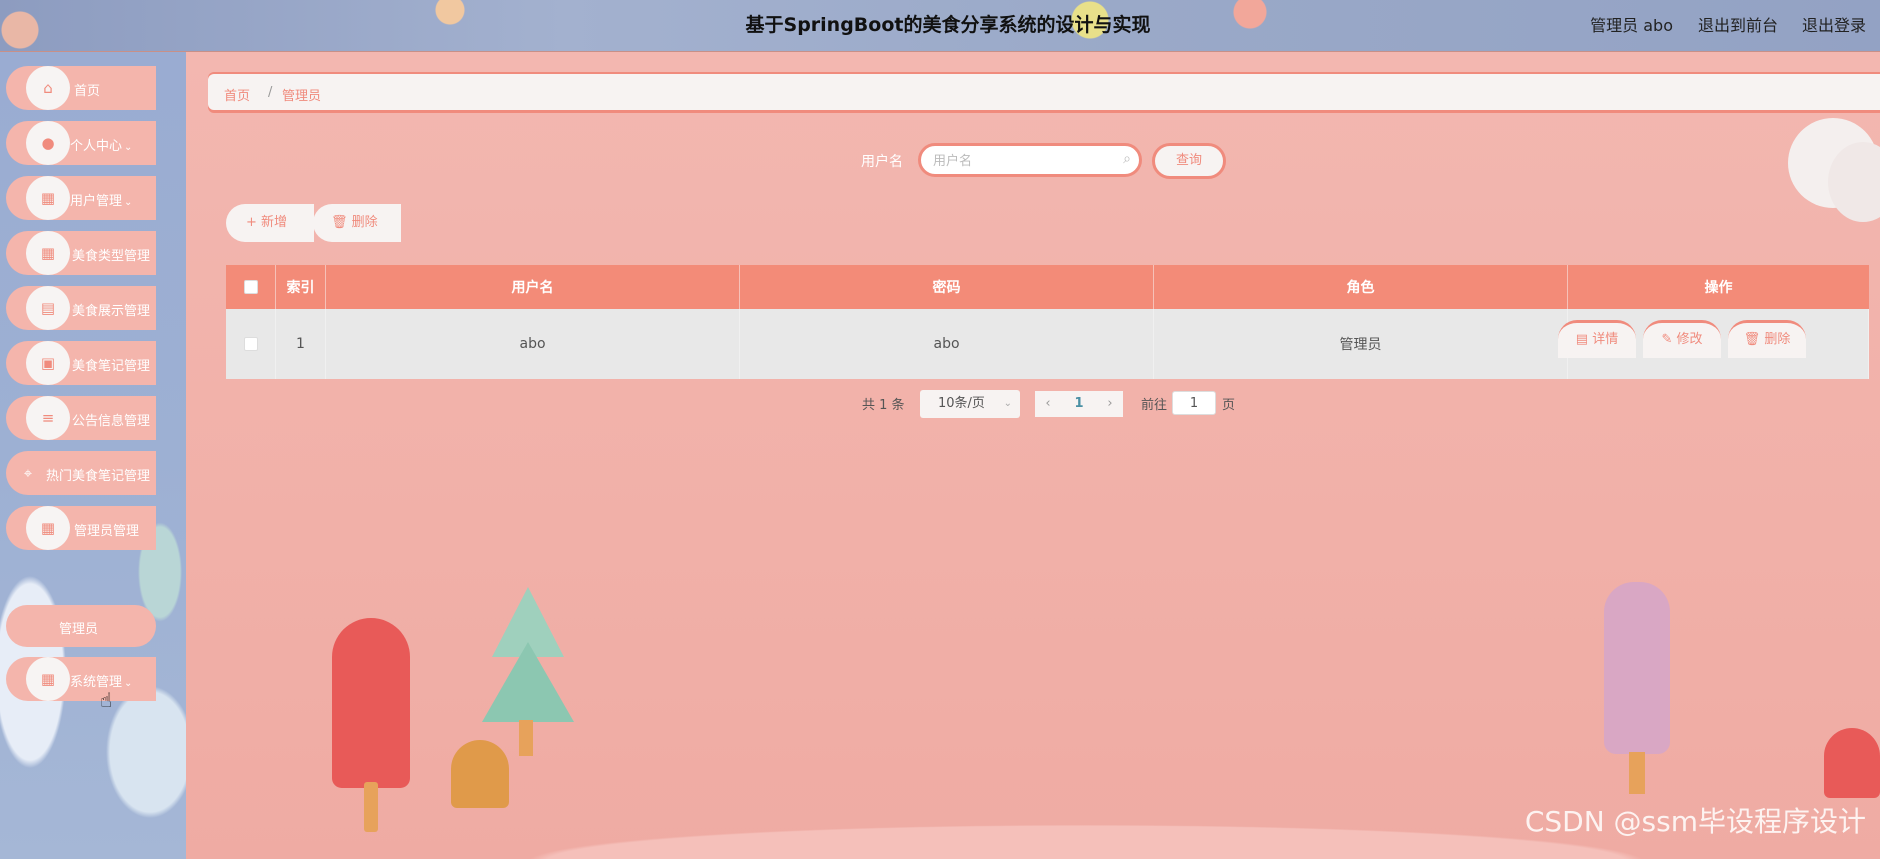 Image resolution: width=1880 pixels, height=859 pixels. I want to click on sidebar-item-notices: ≡ 公告信息管理, so click(81, 418).